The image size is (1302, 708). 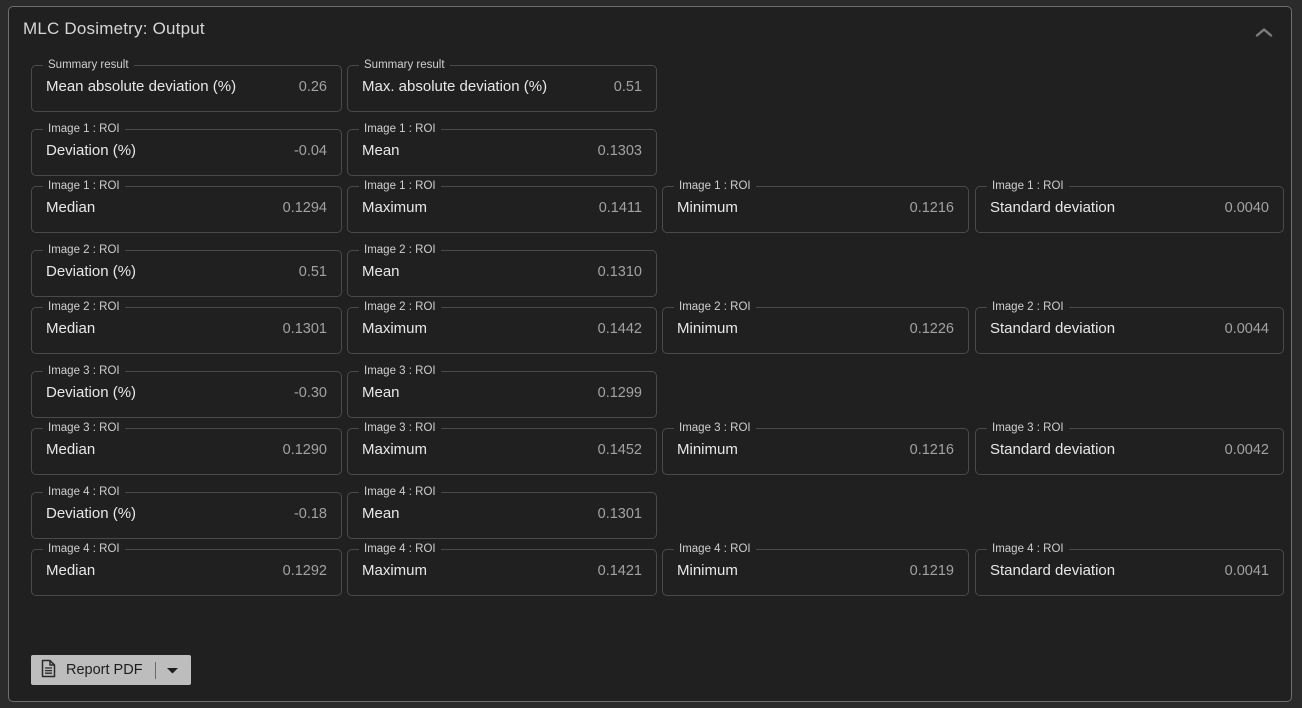 I want to click on collapse-panel-button, so click(x=1264, y=34).